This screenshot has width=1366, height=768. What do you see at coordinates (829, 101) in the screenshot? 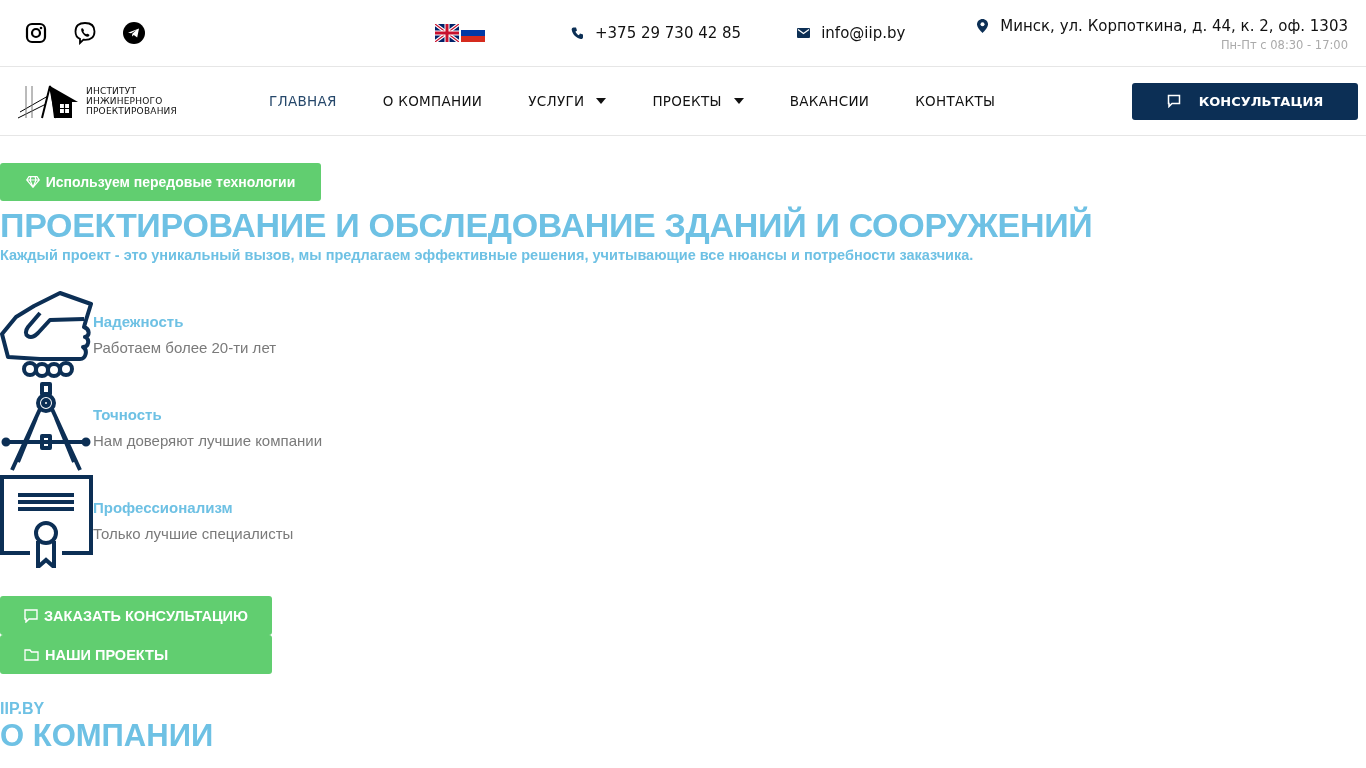
I see `nav-item: ВАКАНСИИ` at bounding box center [829, 101].